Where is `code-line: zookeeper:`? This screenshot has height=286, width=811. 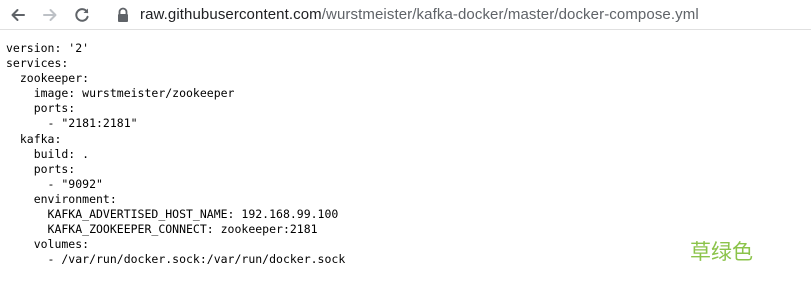 code-line: zookeeper: is located at coordinates (48, 78).